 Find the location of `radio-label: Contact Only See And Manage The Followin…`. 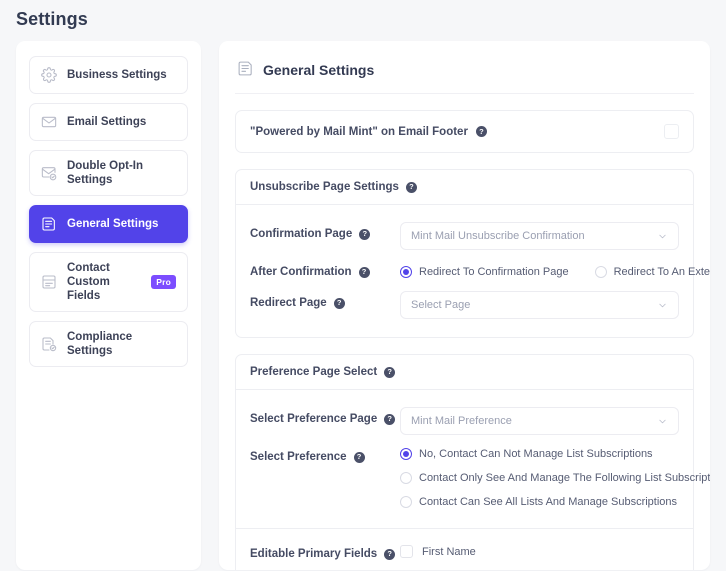

radio-label: Contact Only See And Manage The Followin… is located at coordinates (564, 478).